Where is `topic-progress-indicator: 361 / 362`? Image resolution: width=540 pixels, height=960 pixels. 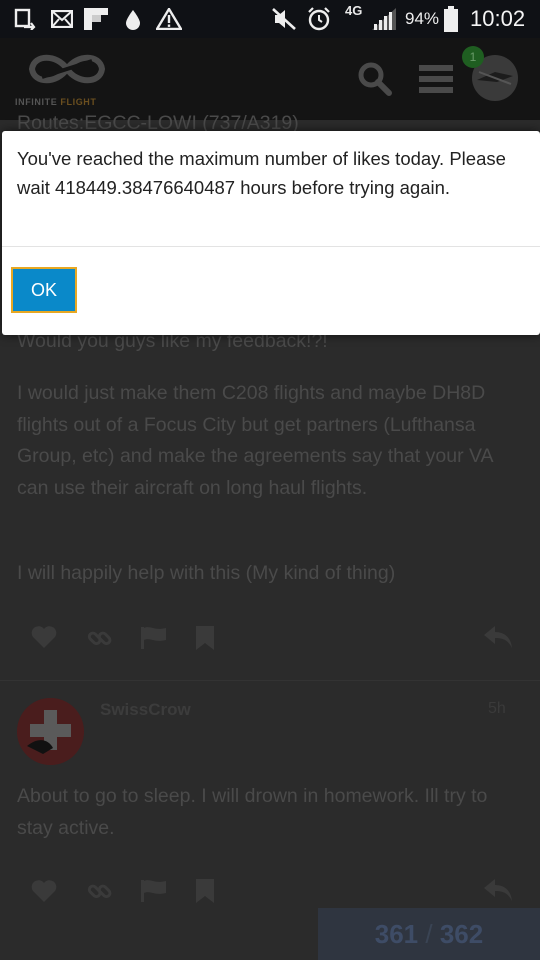
topic-progress-indicator: 361 / 362 is located at coordinates (429, 934).